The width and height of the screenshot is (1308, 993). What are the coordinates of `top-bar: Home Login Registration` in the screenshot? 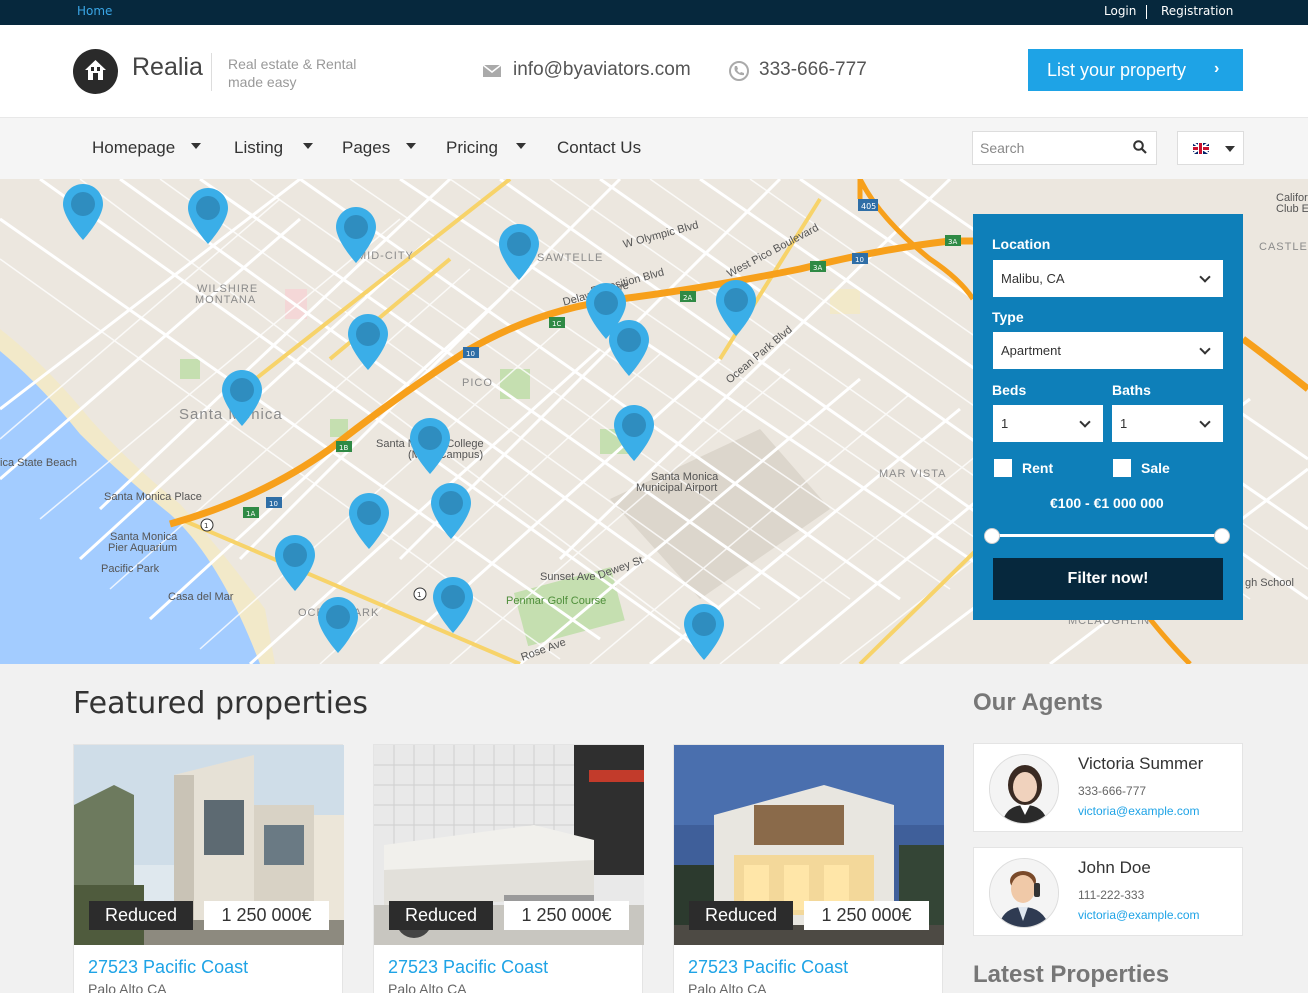 It's located at (654, 12).